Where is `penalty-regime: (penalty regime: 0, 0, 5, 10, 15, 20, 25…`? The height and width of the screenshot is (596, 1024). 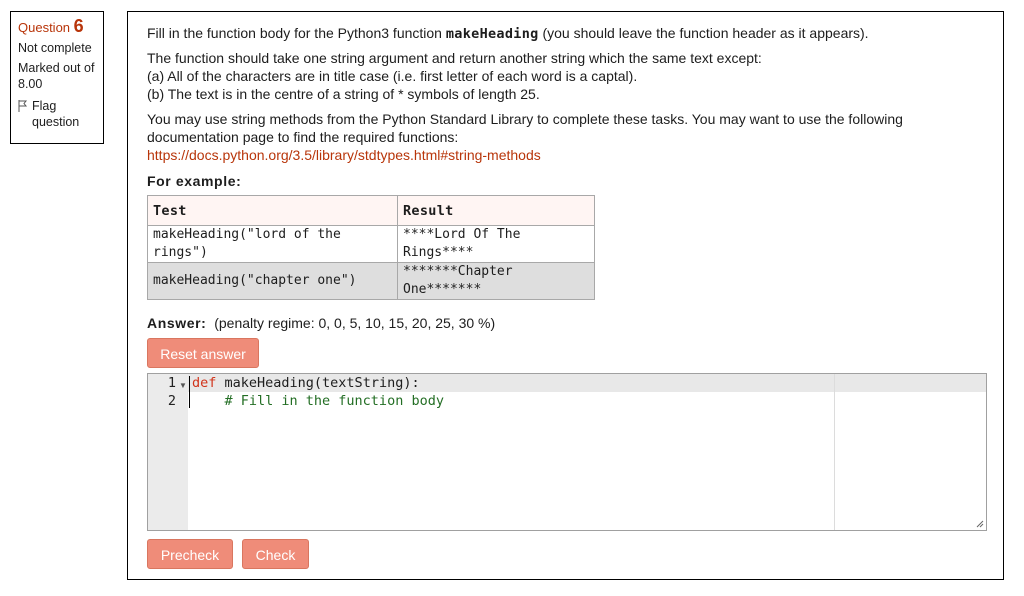
penalty-regime: (penalty regime: 0, 0, 5, 10, 15, 20, 25… is located at coordinates (355, 323).